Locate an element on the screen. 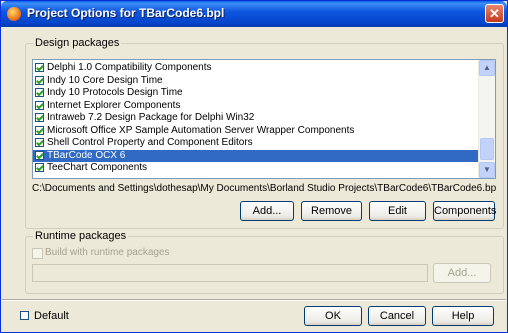 The width and height of the screenshot is (508, 333). package-label: TBarCode OCX 6 is located at coordinates (86, 155).